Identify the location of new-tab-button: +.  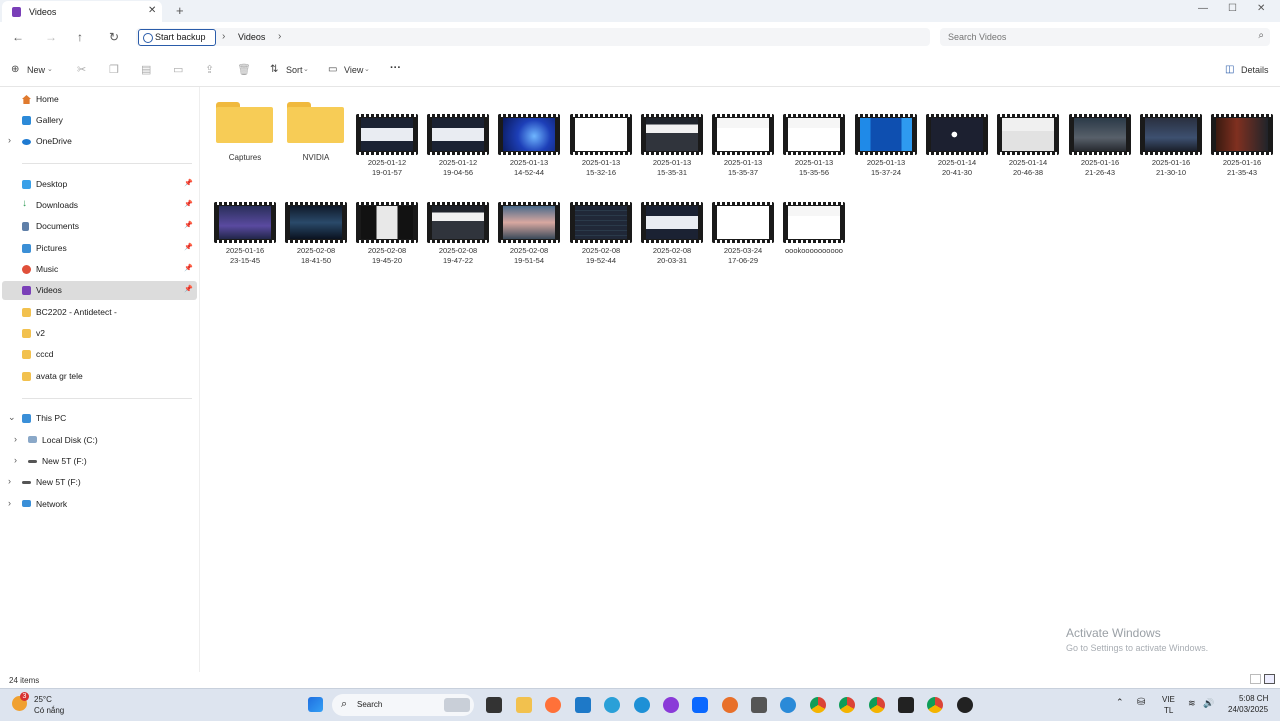
(180, 10).